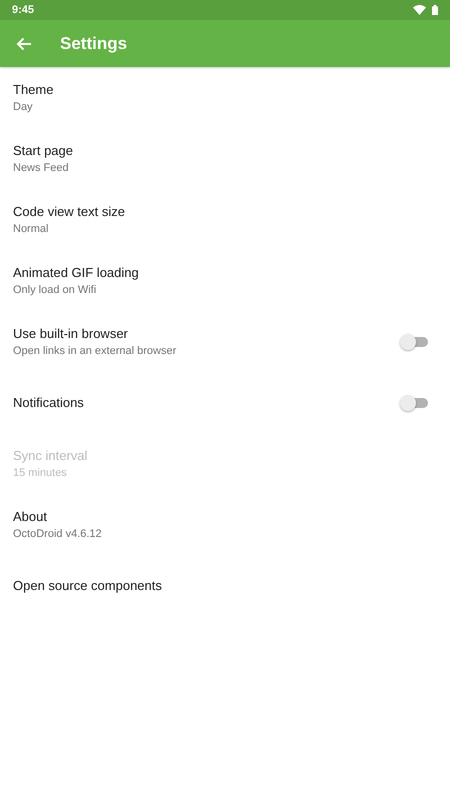  I want to click on settings-item: Code view text size Normal, so click(225, 219).